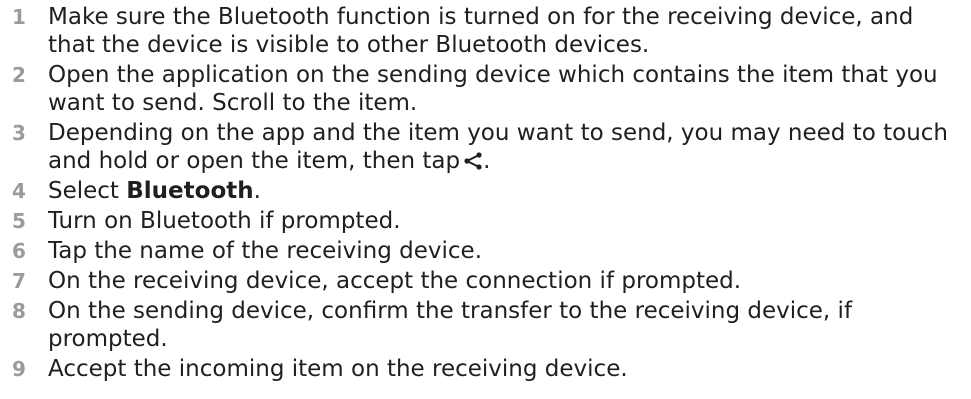 The height and width of the screenshot is (399, 971). What do you see at coordinates (19, 75) in the screenshot?
I see `step-number: 2` at bounding box center [19, 75].